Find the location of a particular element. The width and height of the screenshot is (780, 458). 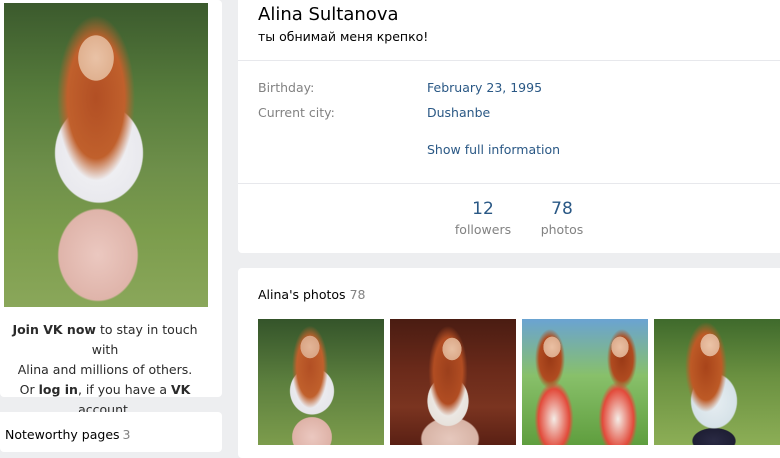

login-link: log in is located at coordinates (58, 389).